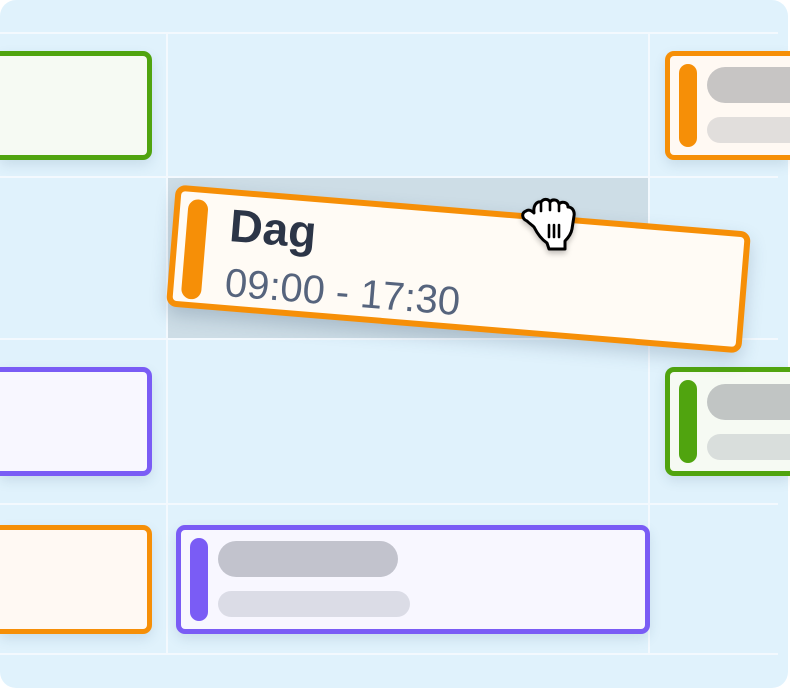  What do you see at coordinates (274, 230) in the screenshot?
I see `shift-title: Dag` at bounding box center [274, 230].